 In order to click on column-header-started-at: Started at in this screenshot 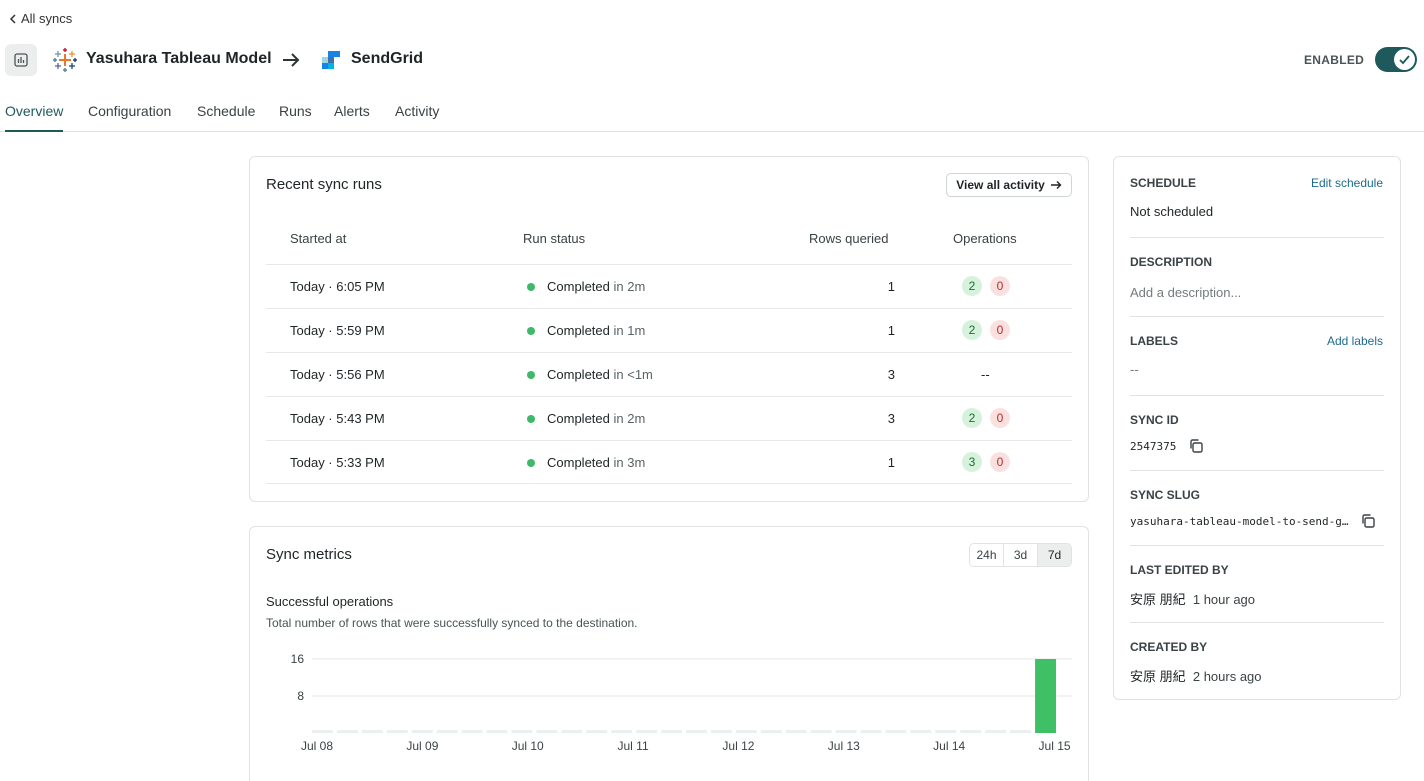, I will do `click(318, 238)`.